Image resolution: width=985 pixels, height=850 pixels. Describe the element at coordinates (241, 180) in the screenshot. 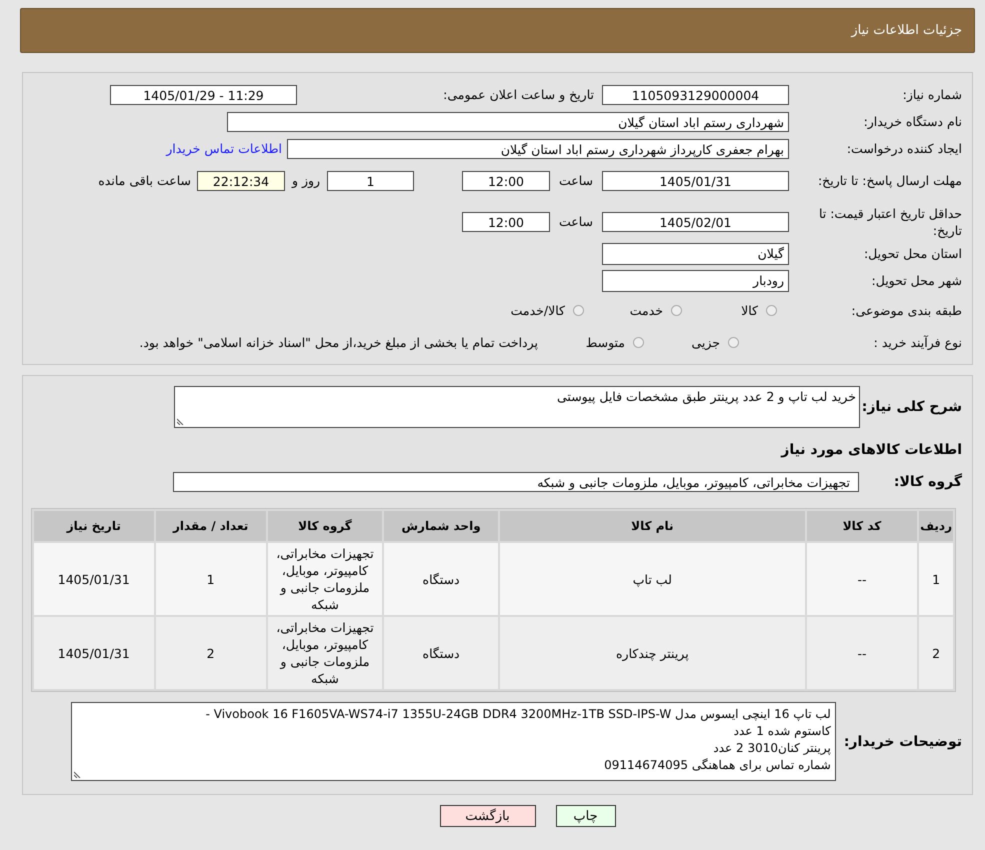

I see `remaining-time-field: 22:12:34` at that location.